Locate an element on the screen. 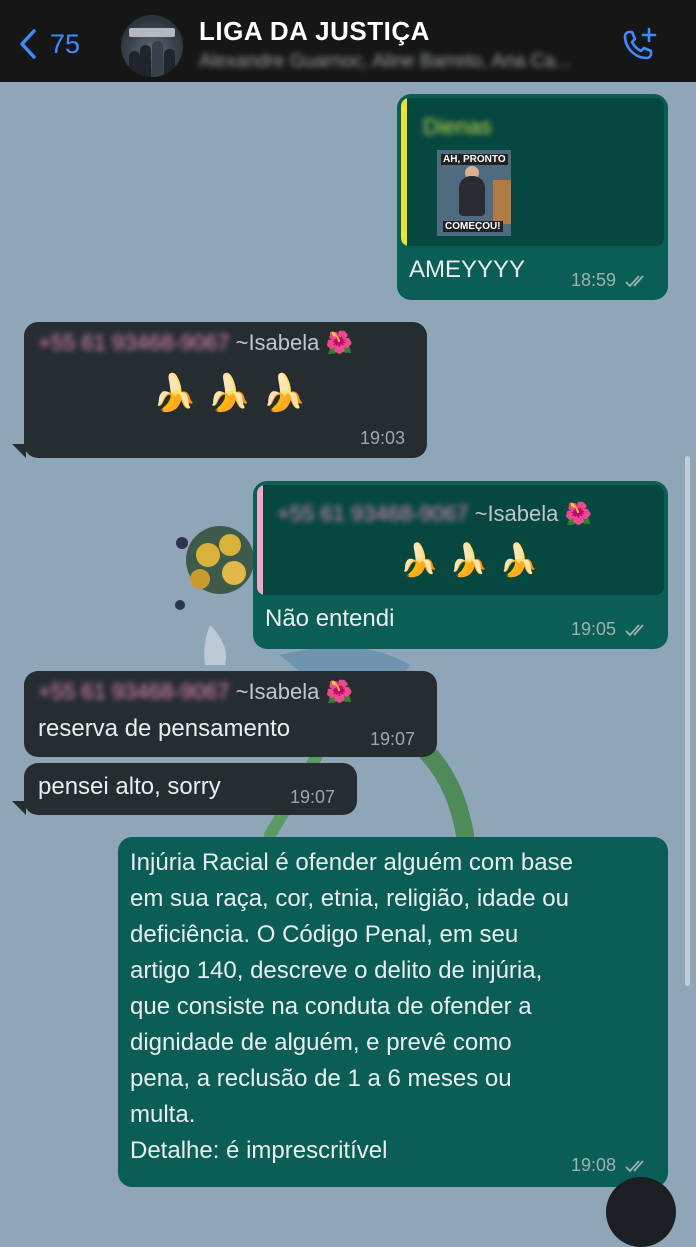  message-text: reserva de pensamento is located at coordinates (164, 728).